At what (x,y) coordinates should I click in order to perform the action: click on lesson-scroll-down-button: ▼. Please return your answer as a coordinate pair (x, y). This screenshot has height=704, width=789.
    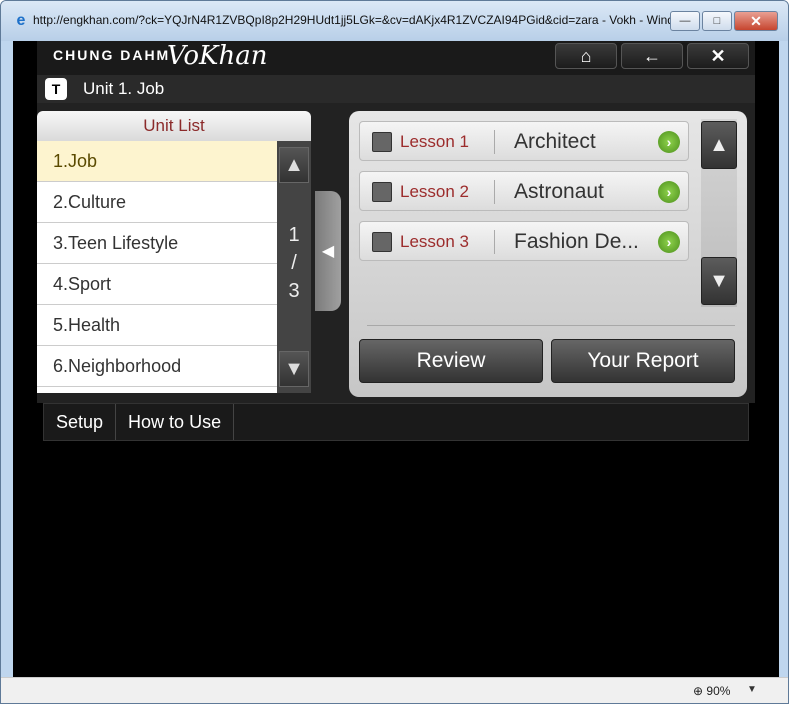
    Looking at the image, I should click on (719, 281).